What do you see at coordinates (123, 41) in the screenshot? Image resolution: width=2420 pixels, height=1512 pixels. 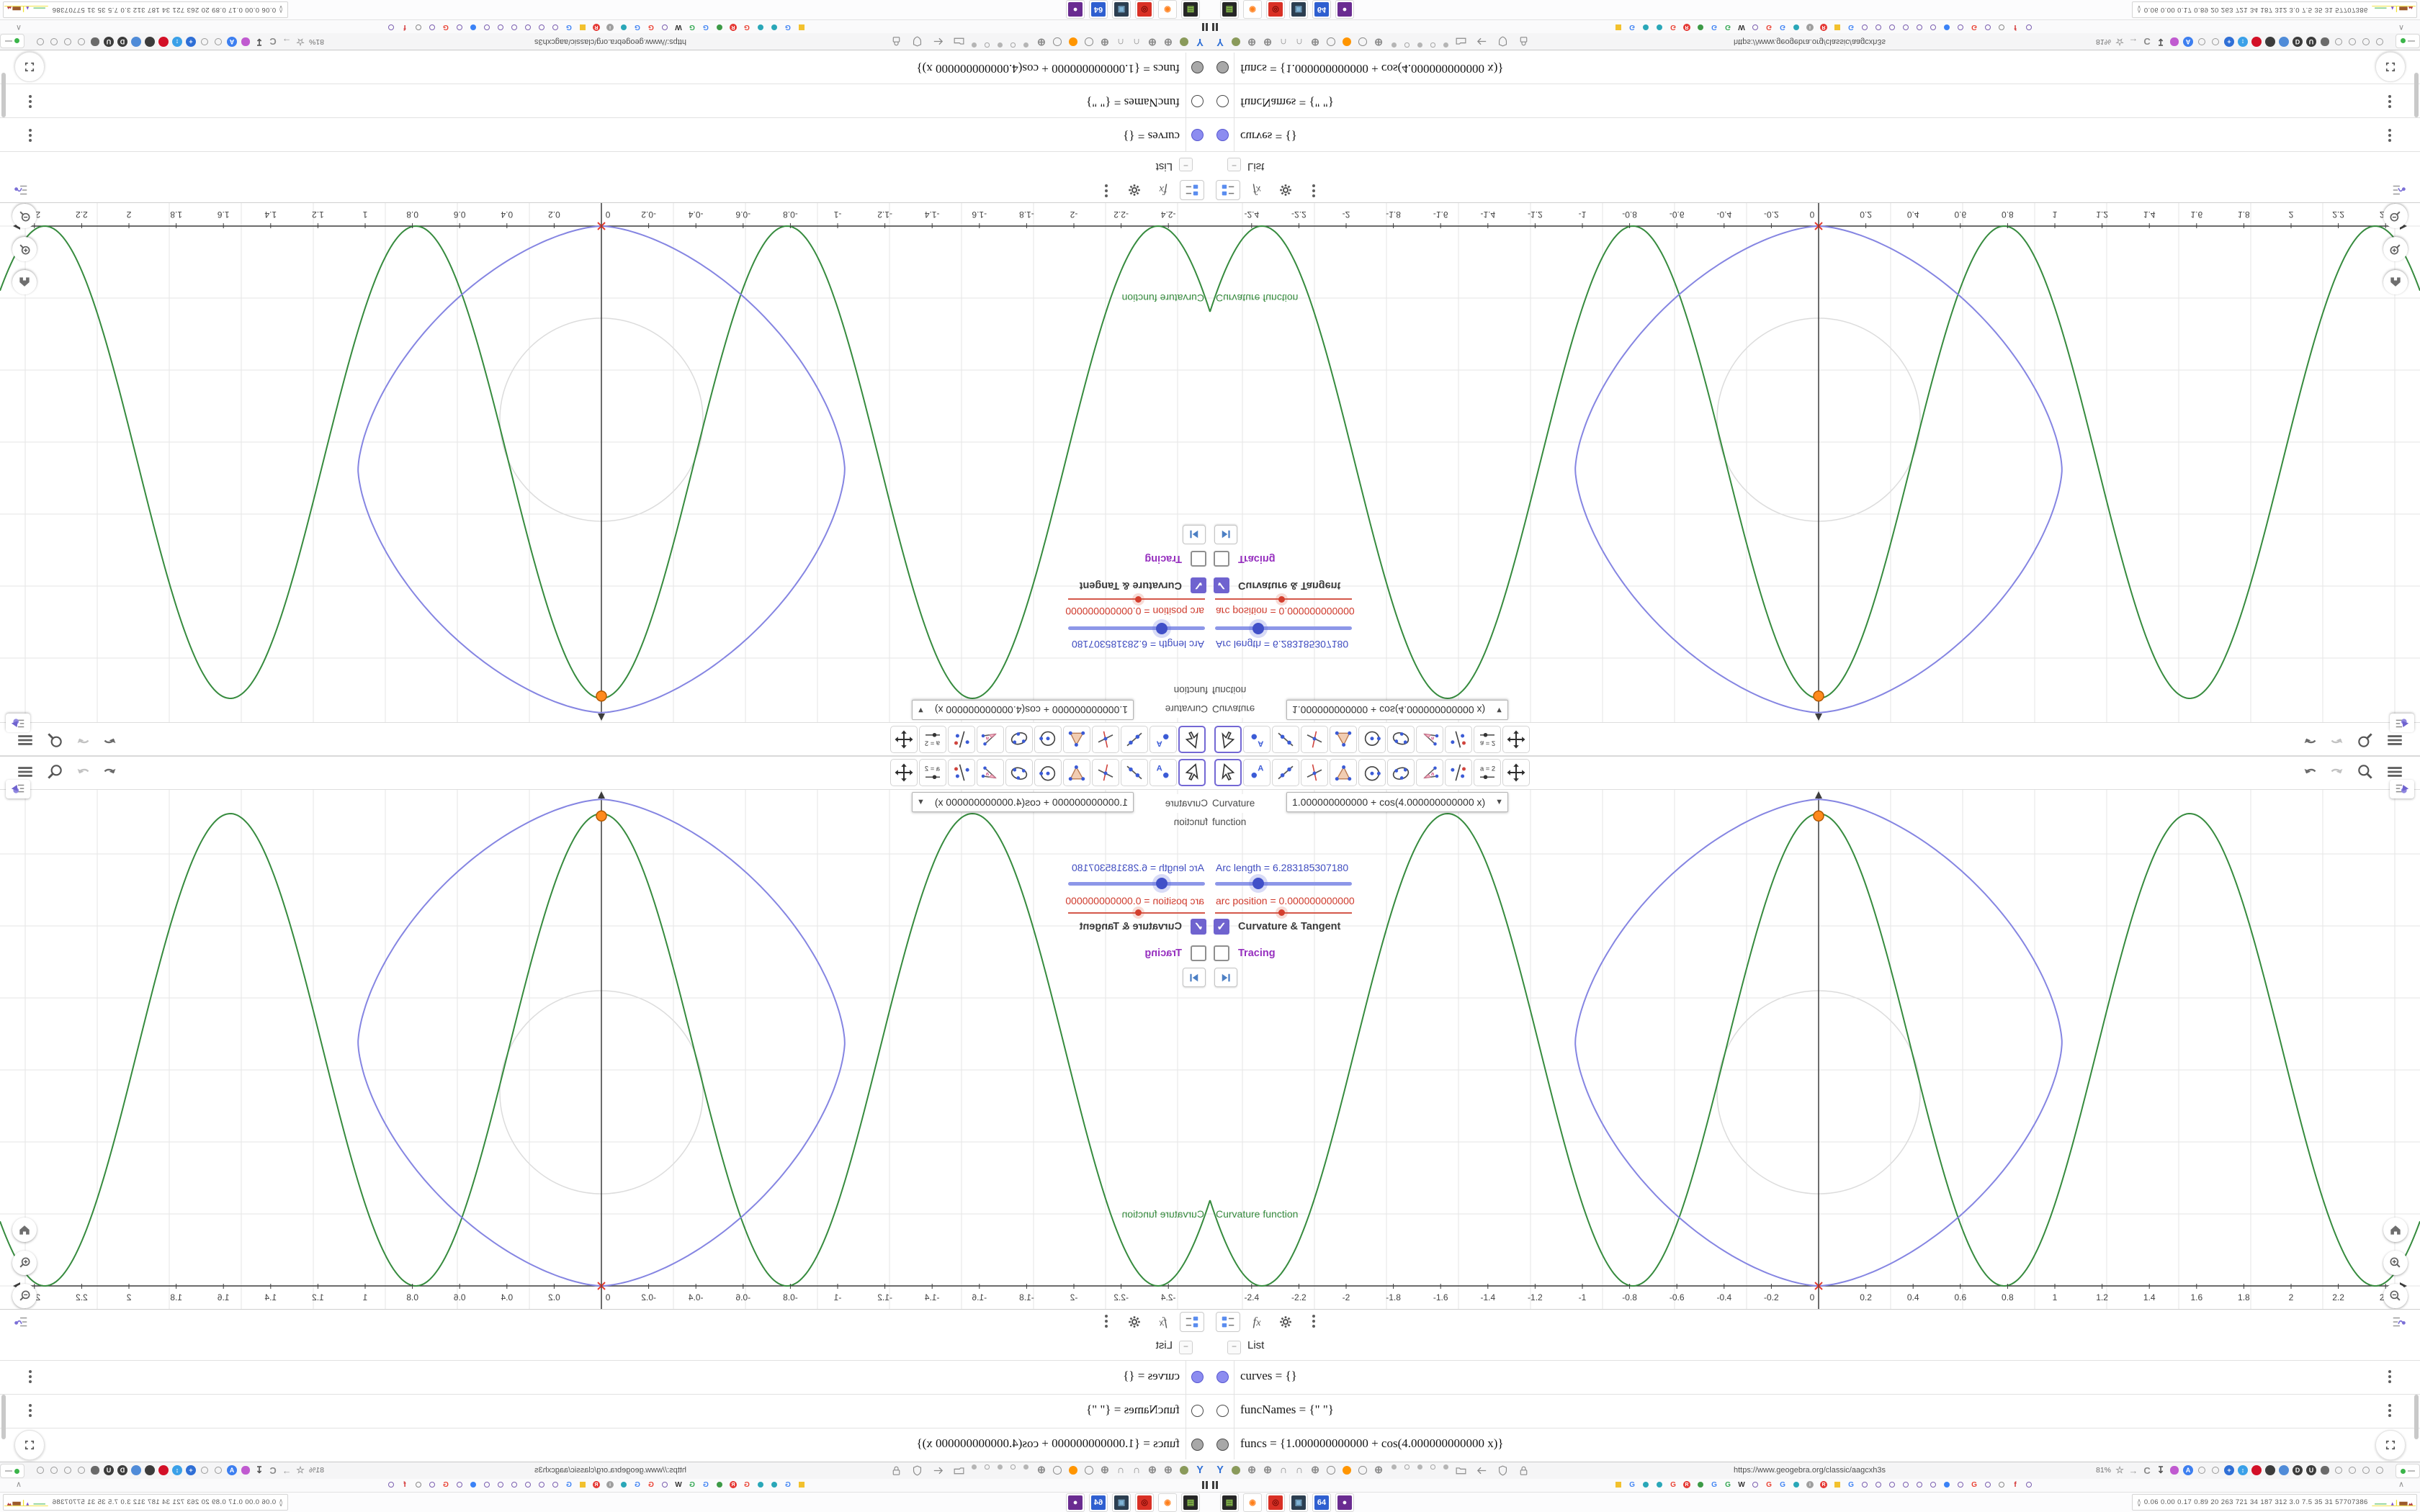 I see `container-icon: D` at bounding box center [123, 41].